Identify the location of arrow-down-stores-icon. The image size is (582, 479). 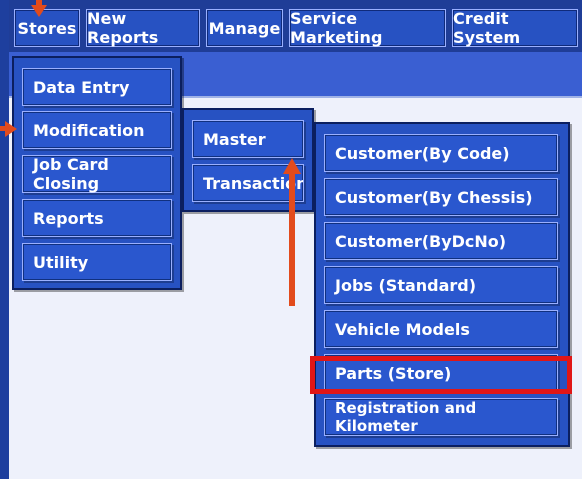
(39, 11).